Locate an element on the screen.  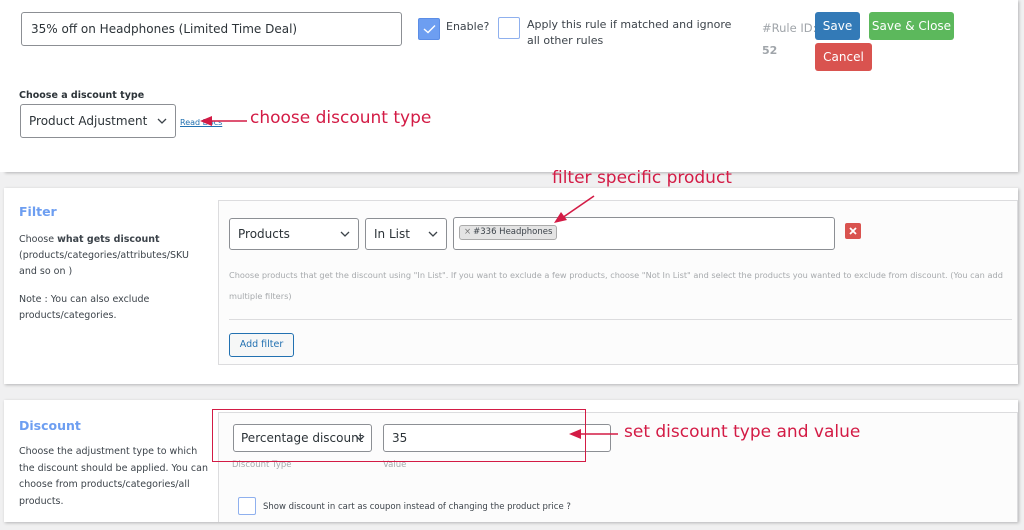
divider is located at coordinates (620, 319).